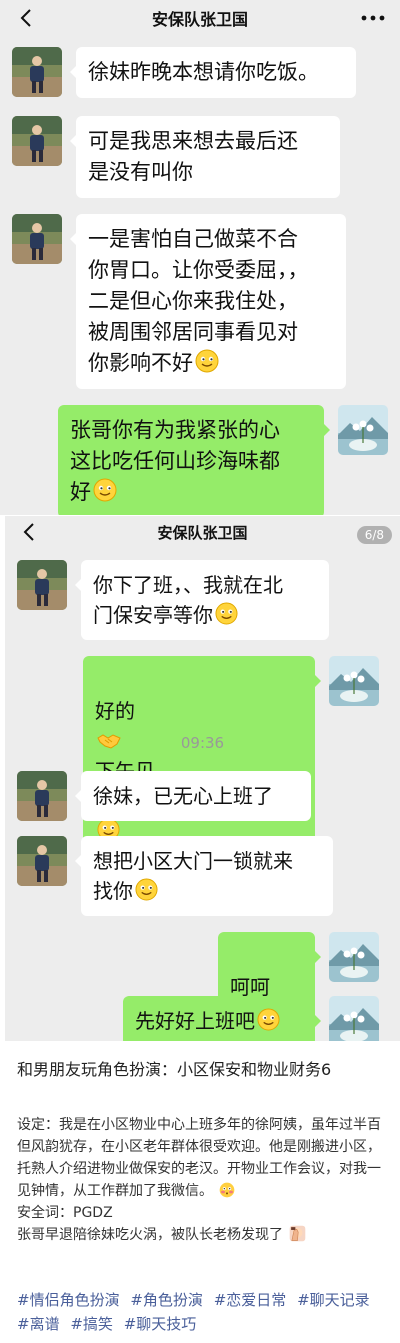  I want to click on flushed-emoji, so click(227, 1190).